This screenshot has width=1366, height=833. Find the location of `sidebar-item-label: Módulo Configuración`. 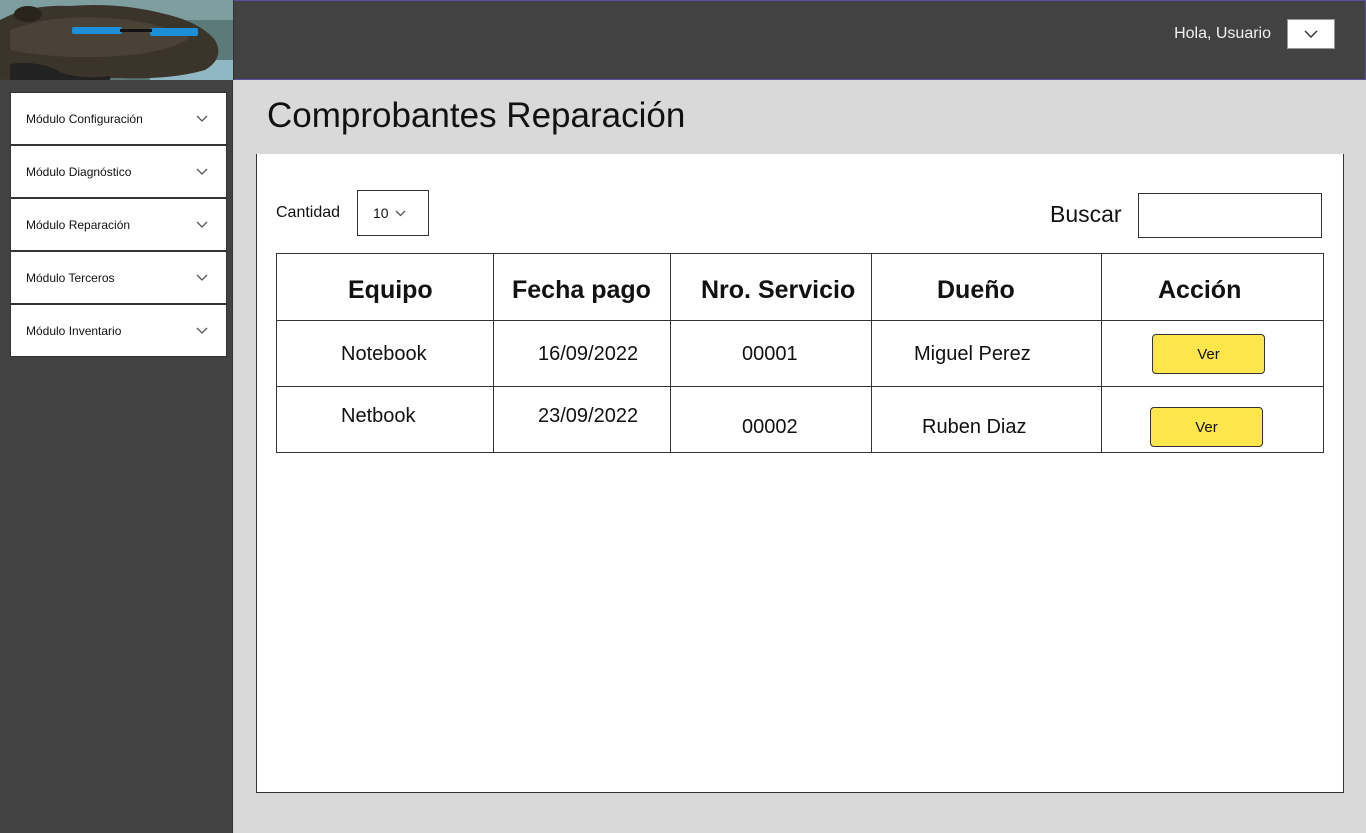

sidebar-item-label: Módulo Configuración is located at coordinates (84, 118).